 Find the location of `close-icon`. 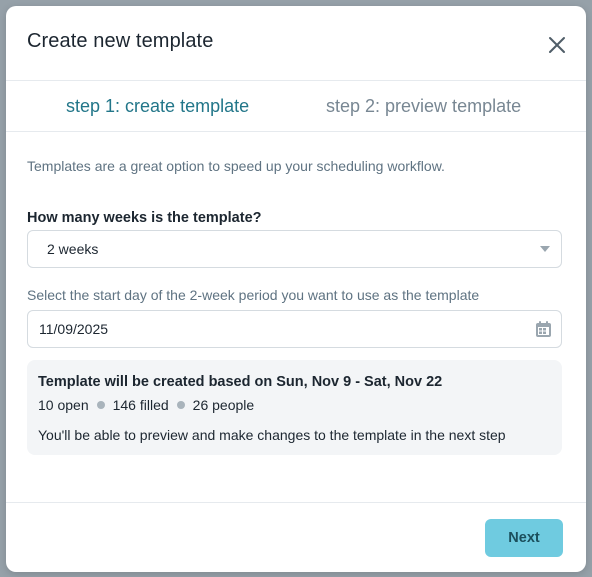

close-icon is located at coordinates (557, 45).